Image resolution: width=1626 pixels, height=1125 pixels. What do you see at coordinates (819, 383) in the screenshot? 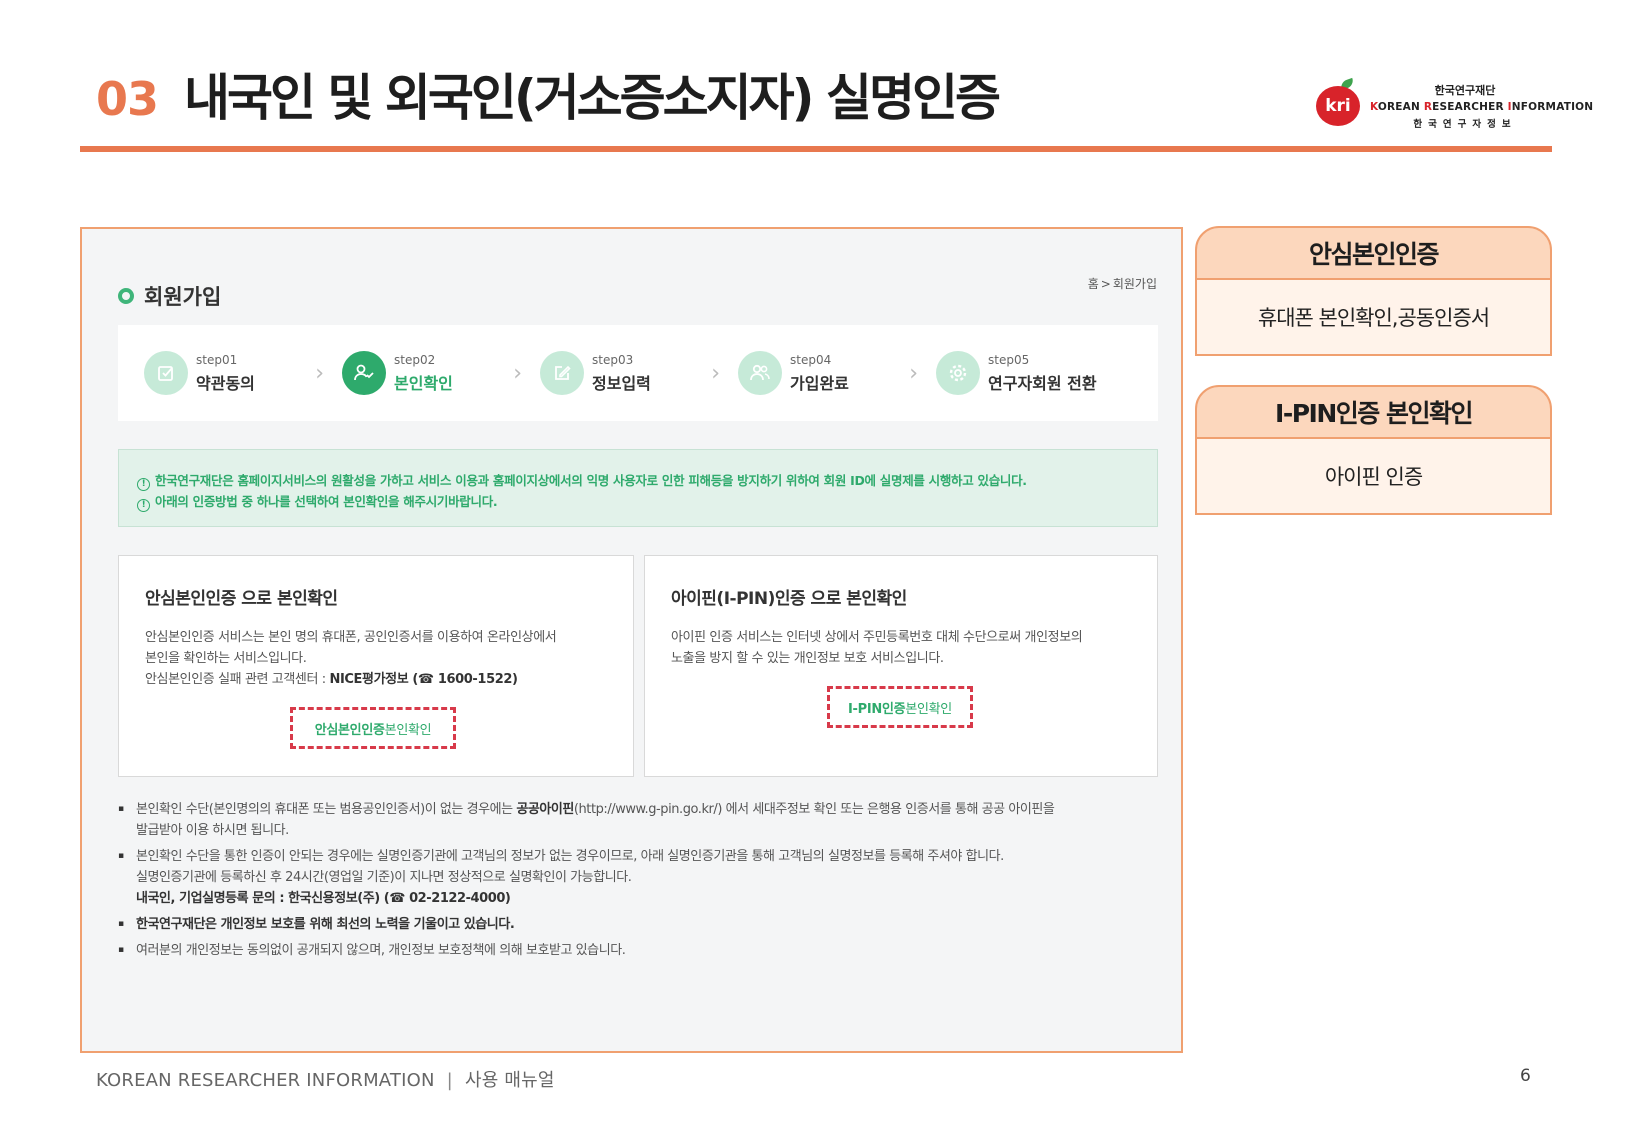
I see `step-name: 가입완료` at bounding box center [819, 383].